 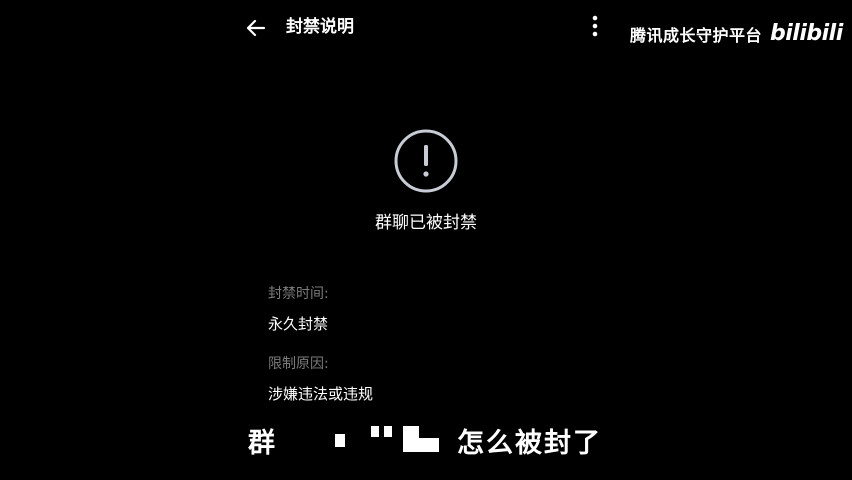 What do you see at coordinates (529, 443) in the screenshot?
I see `subtitle-suffix: 怎么被封了` at bounding box center [529, 443].